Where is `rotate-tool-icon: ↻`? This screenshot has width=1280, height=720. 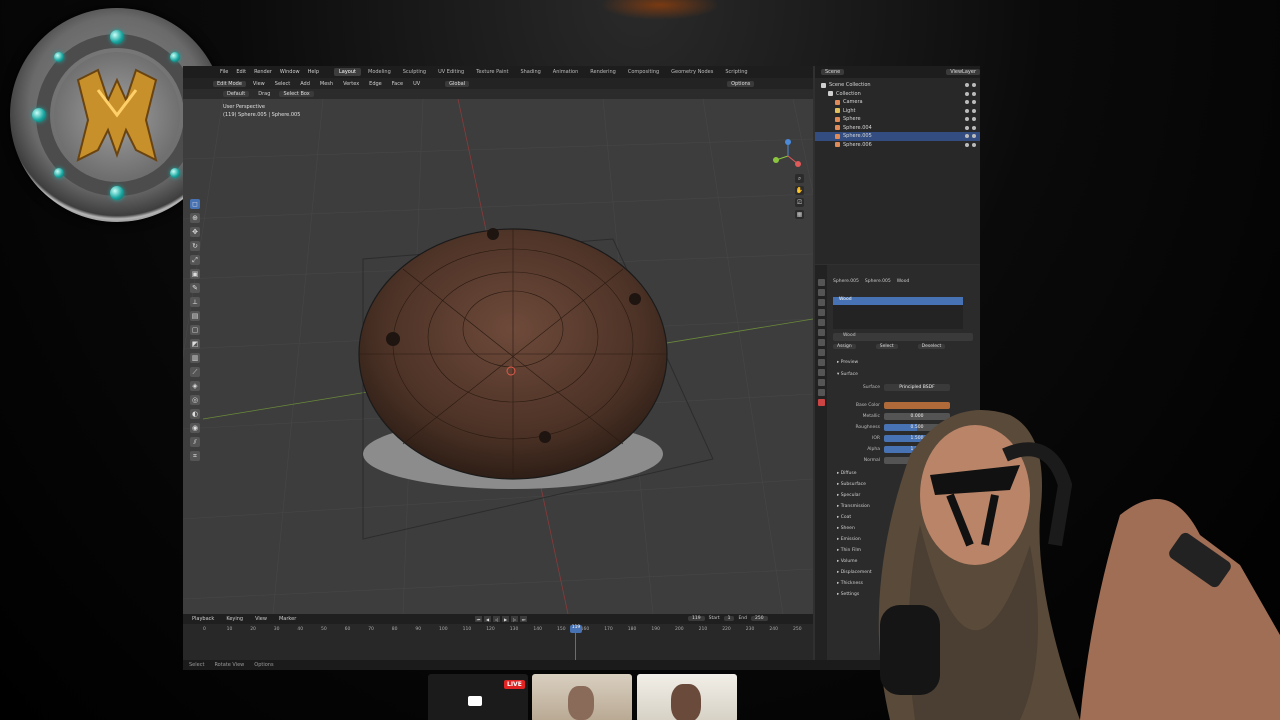
rotate-tool-icon: ↻ is located at coordinates (195, 246).